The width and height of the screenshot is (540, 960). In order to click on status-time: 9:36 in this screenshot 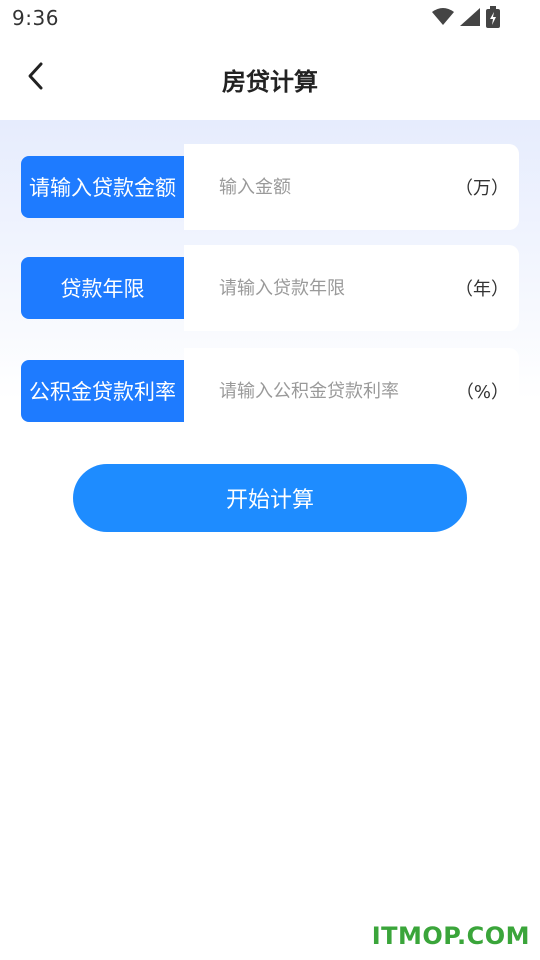, I will do `click(35, 18)`.